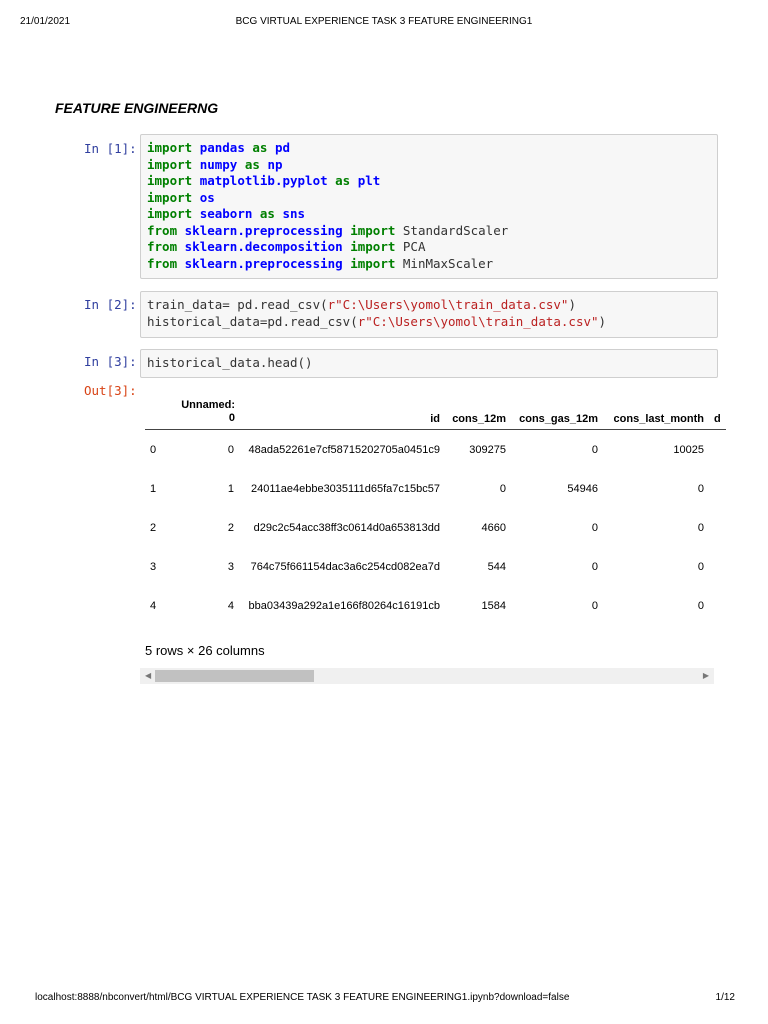  Describe the element at coordinates (294, 213) in the screenshot. I see `code-name: sns` at that location.